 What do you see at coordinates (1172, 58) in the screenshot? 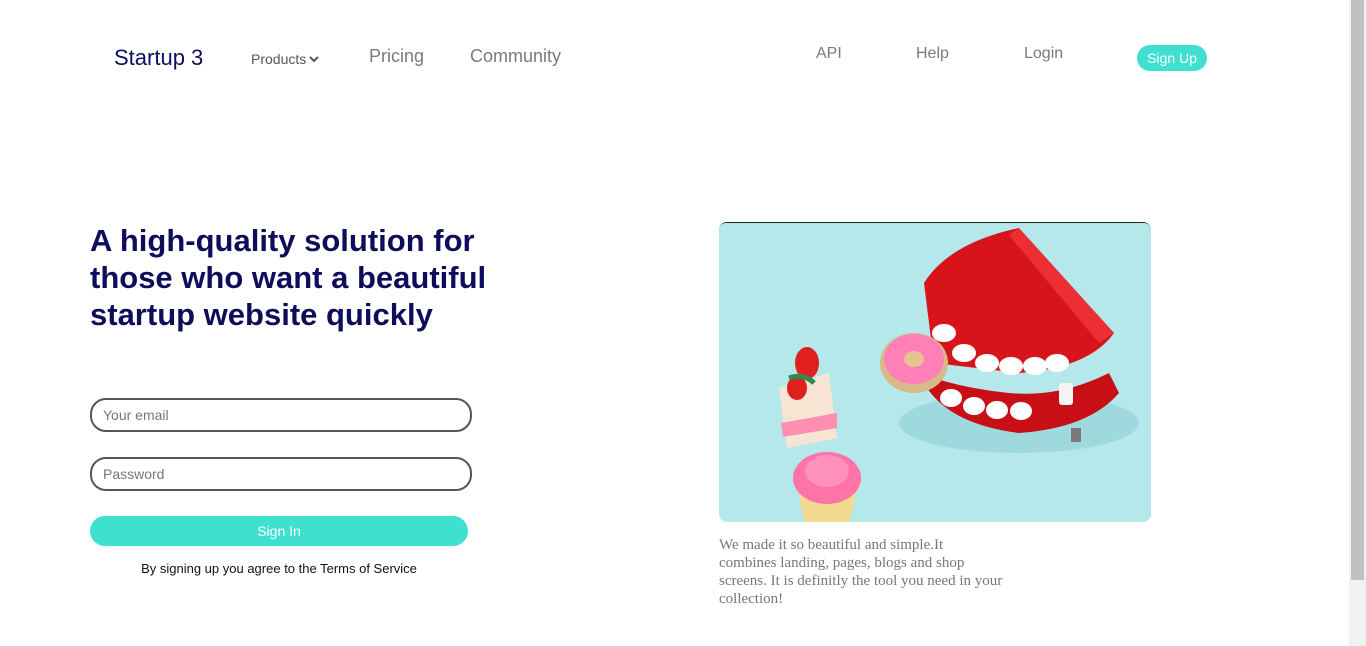
I see `signup-button: Sign Up` at bounding box center [1172, 58].